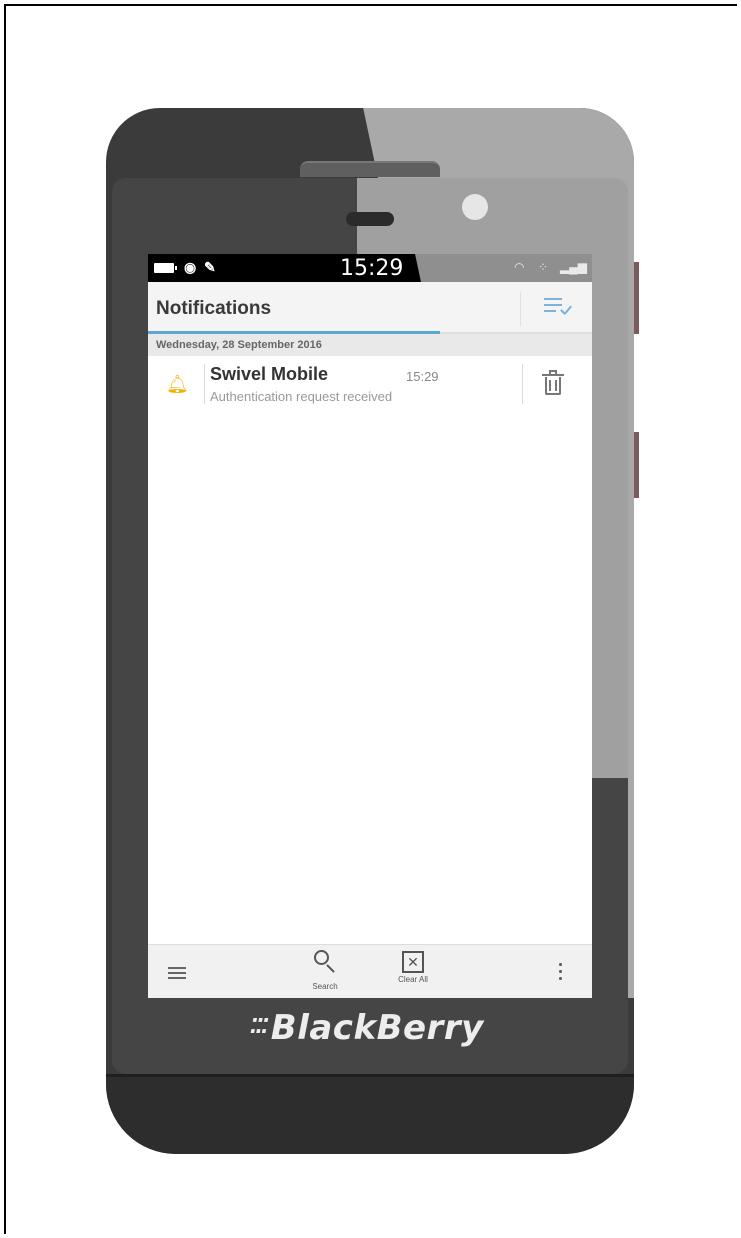 This screenshot has height=1238, width=741. I want to click on bell-icon: 🔔︎, so click(177, 384).